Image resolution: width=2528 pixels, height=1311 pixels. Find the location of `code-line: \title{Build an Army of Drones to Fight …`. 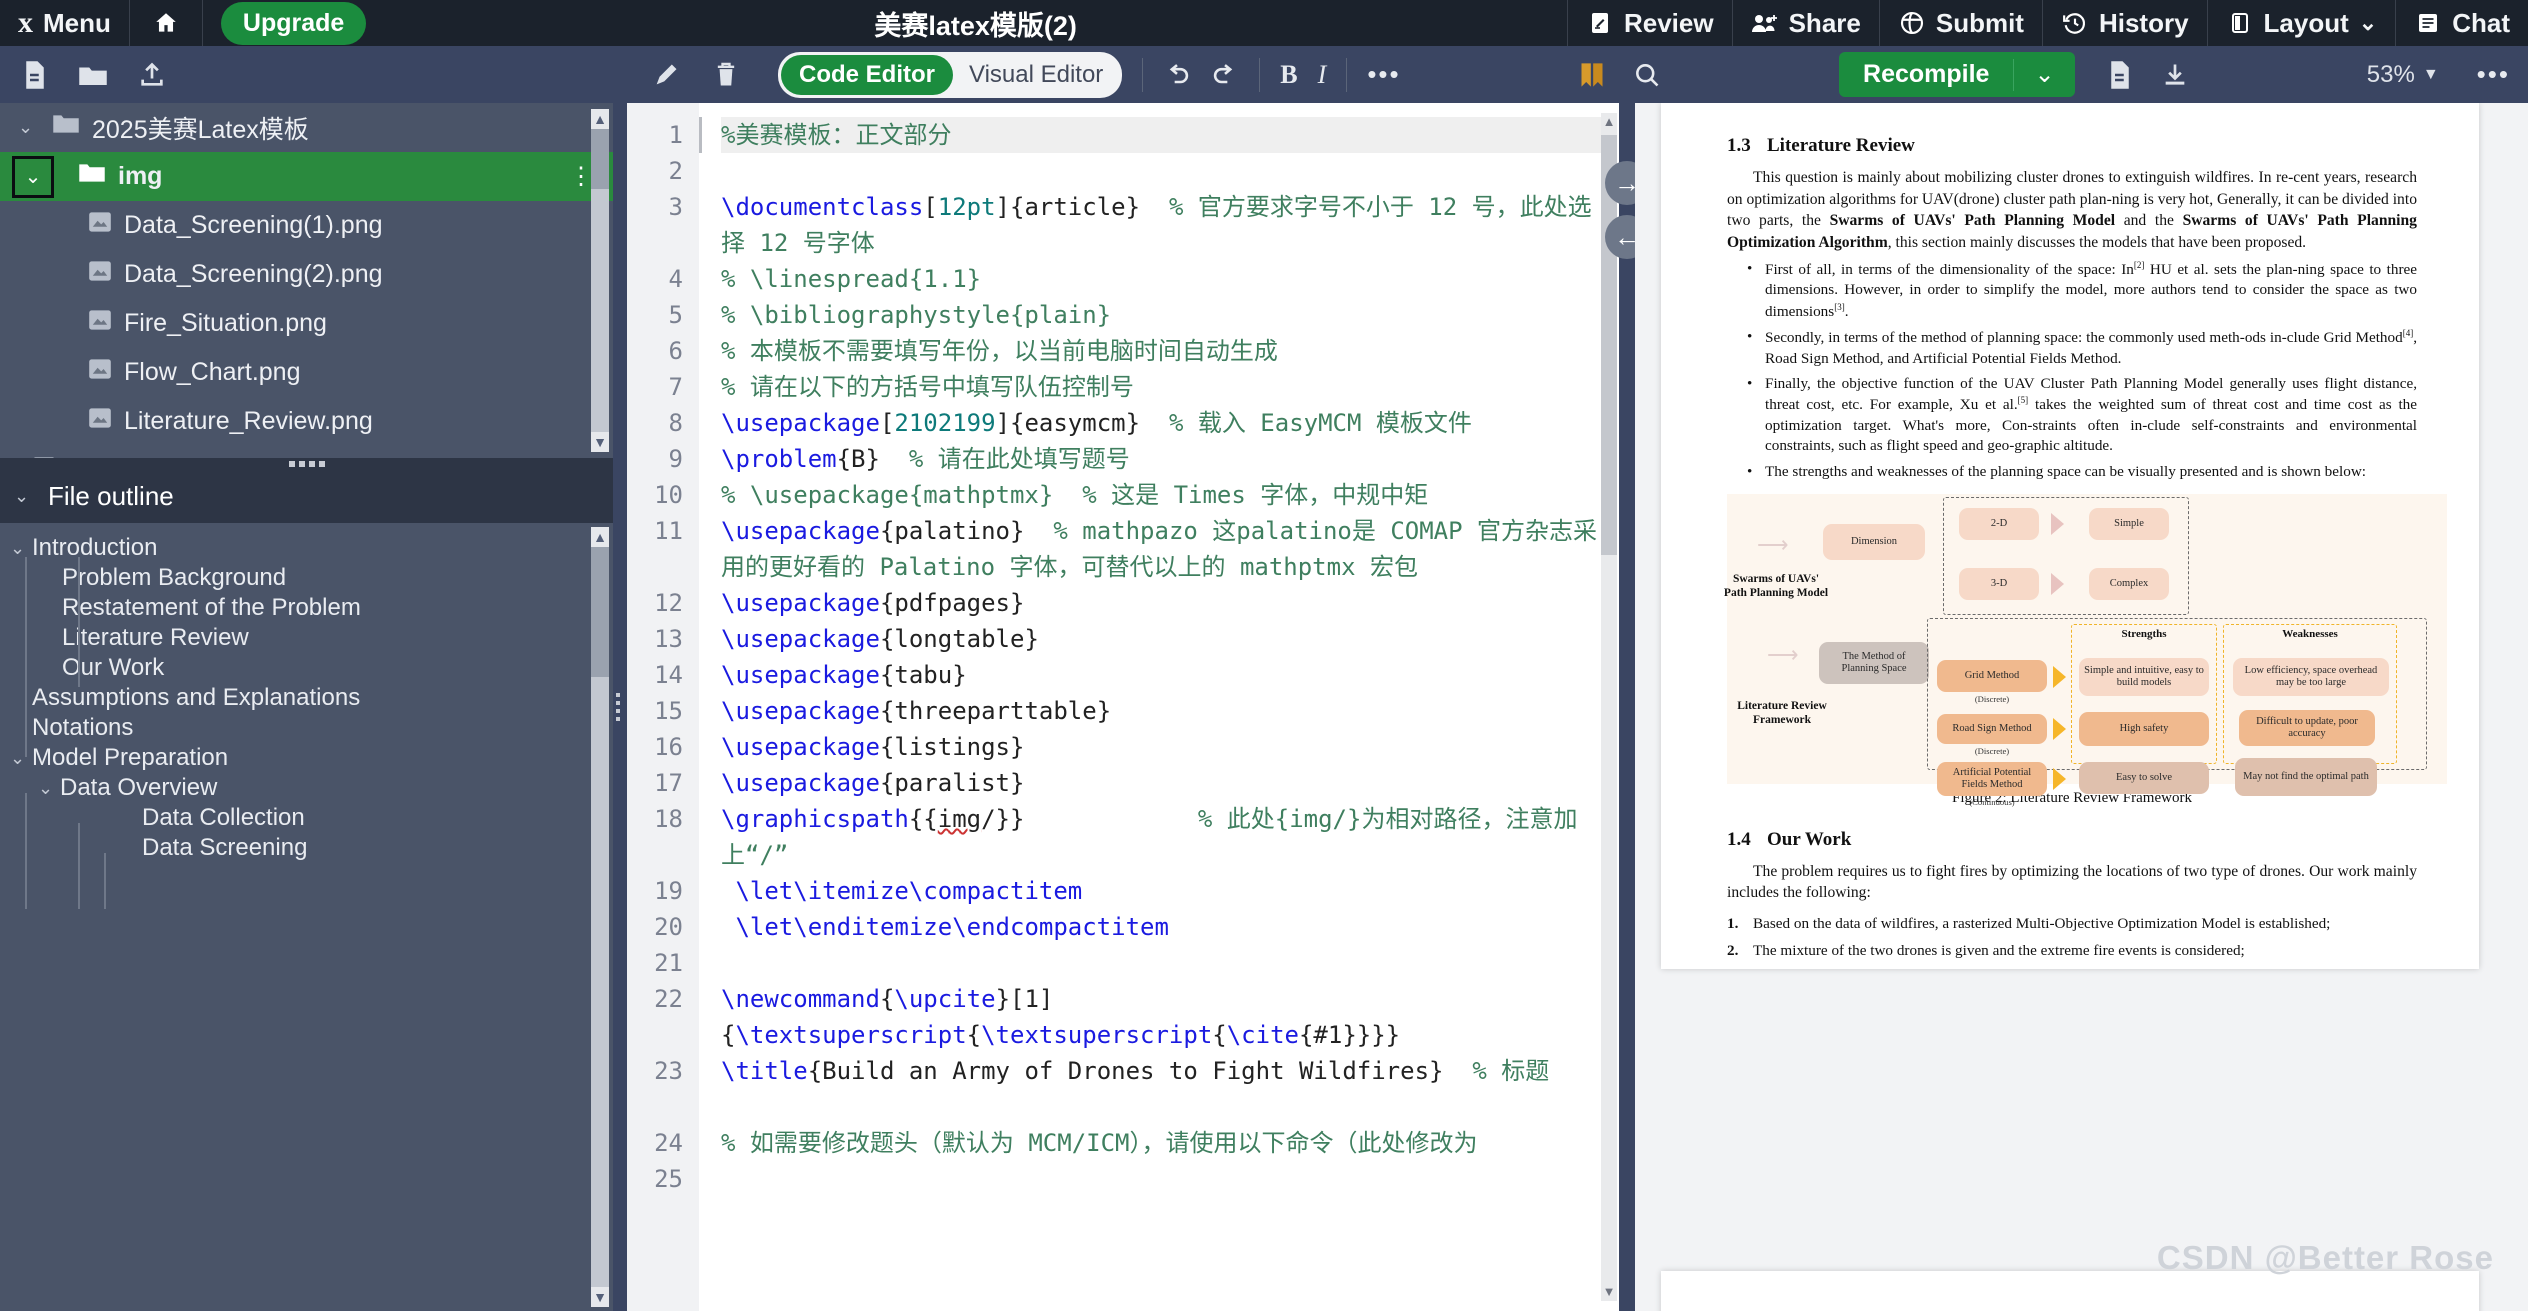

code-line: \title{Build an Army of Drones to Fight … is located at coordinates (1166, 1071).